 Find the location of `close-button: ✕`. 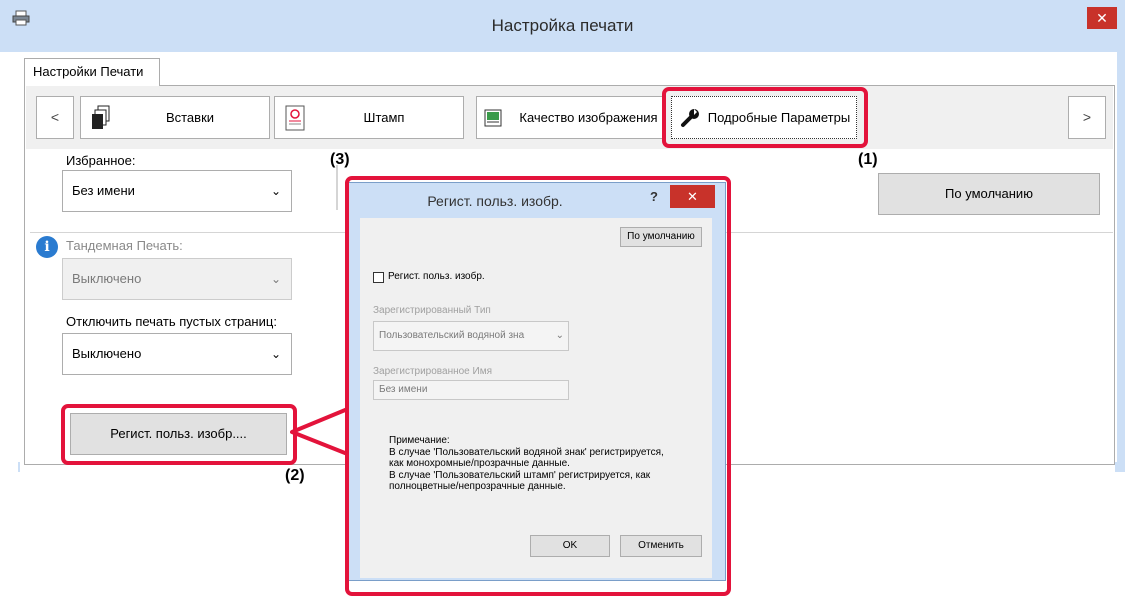

close-button: ✕ is located at coordinates (1102, 18).